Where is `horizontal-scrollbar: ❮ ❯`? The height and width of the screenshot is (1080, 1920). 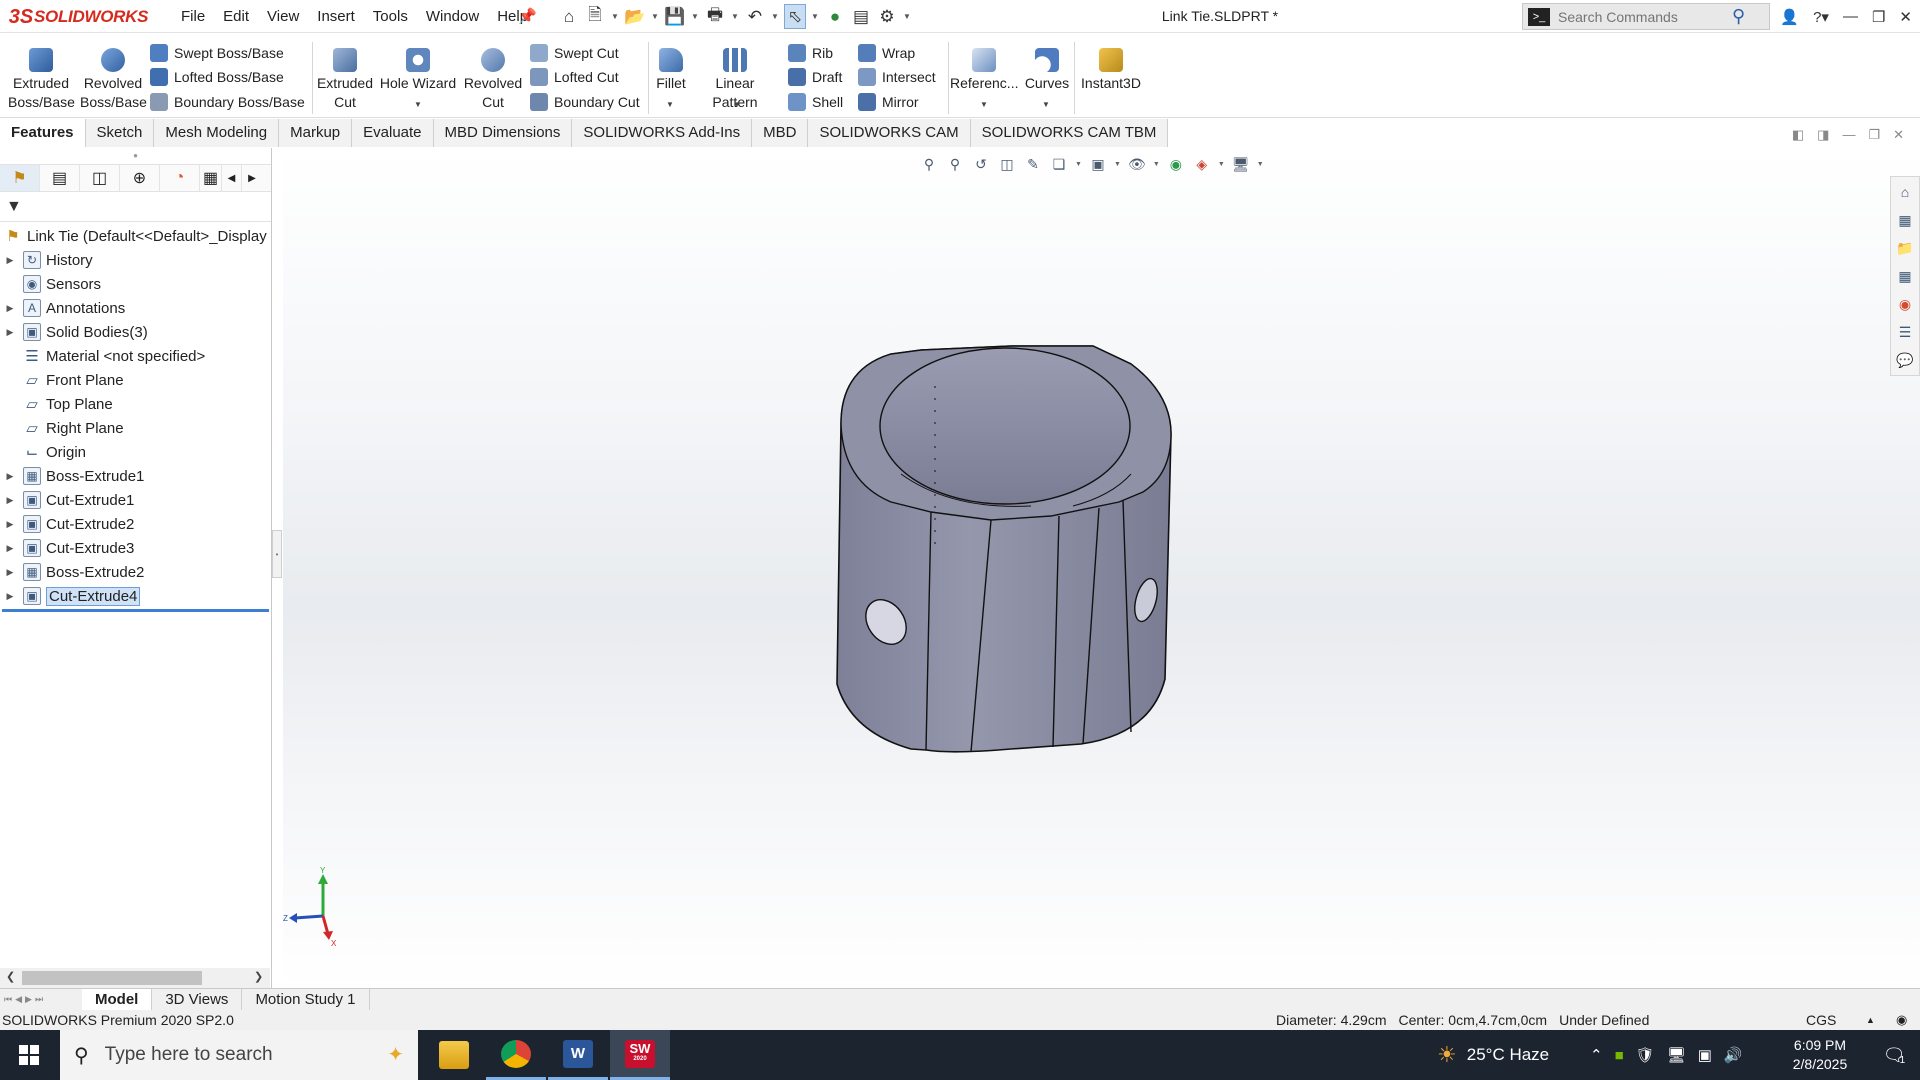 horizontal-scrollbar: ❮ ❯ is located at coordinates (135, 978).